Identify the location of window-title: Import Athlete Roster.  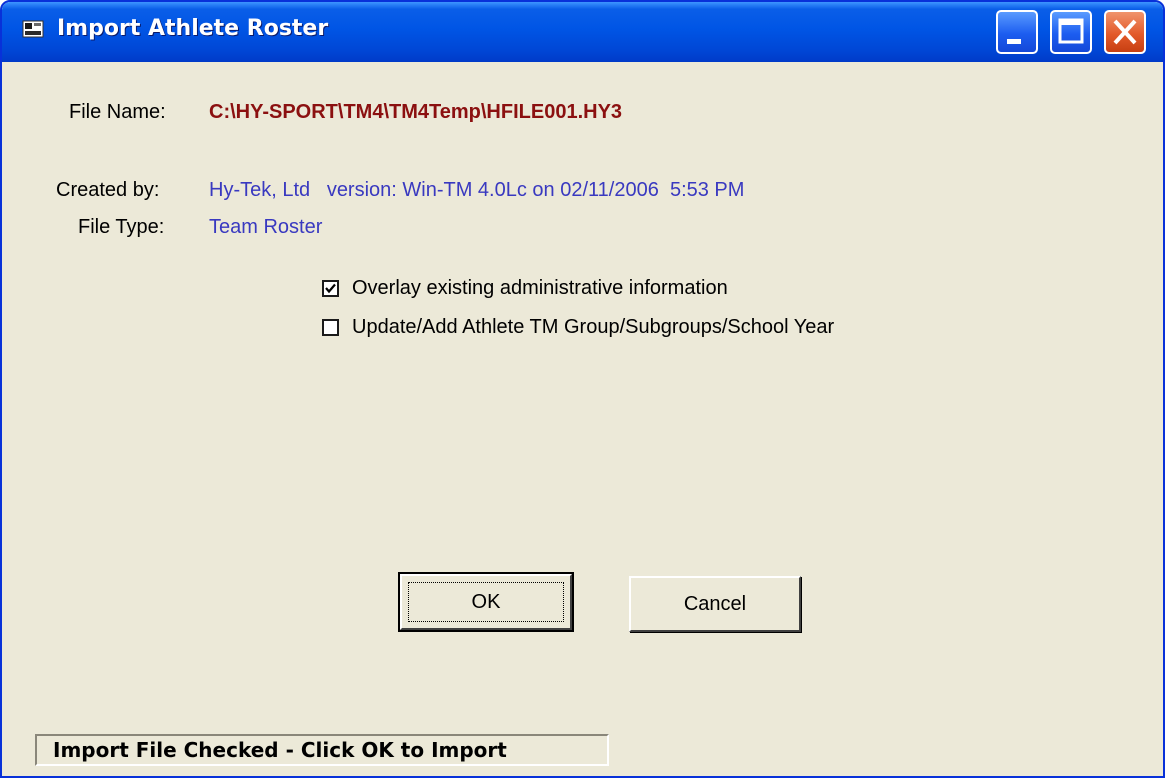
(193, 28).